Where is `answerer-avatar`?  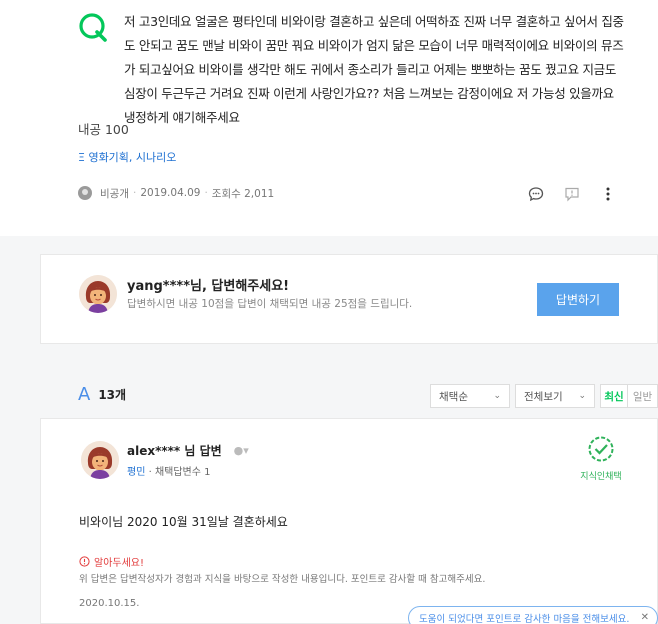 answerer-avatar is located at coordinates (100, 460).